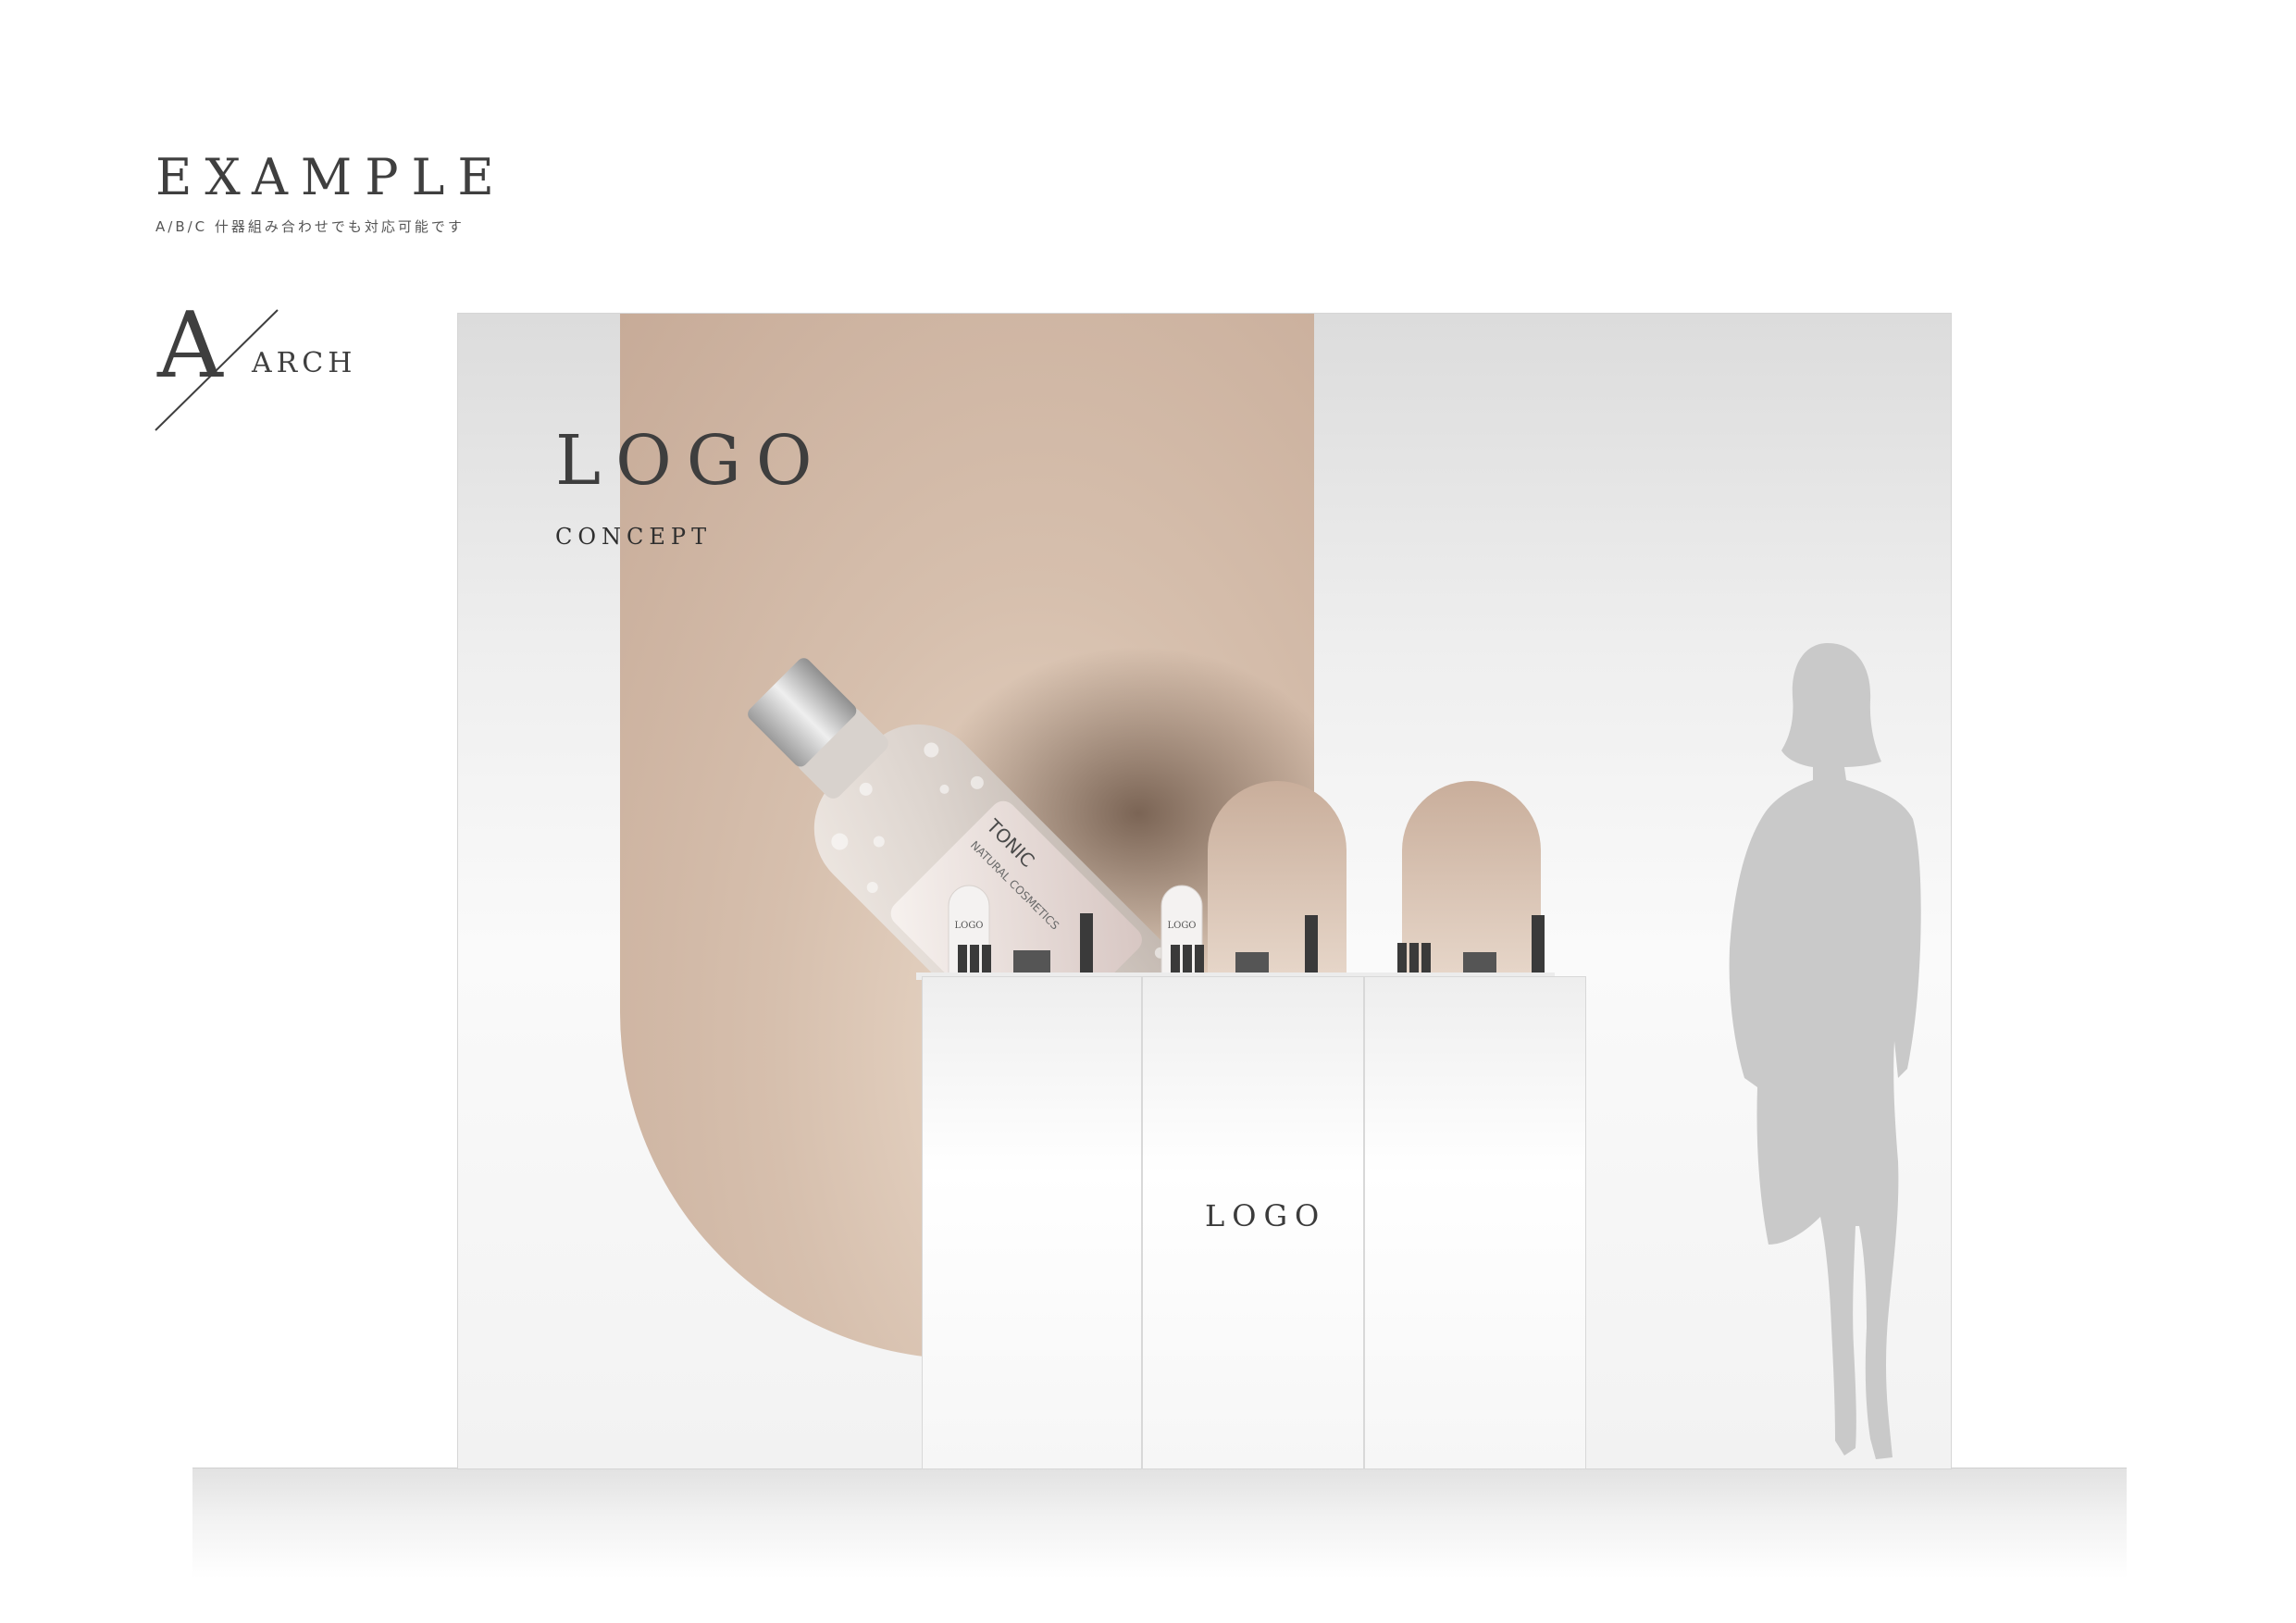 This screenshot has width=2296, height=1623. What do you see at coordinates (634, 537) in the screenshot?
I see `wall-concept: CONCEPT` at bounding box center [634, 537].